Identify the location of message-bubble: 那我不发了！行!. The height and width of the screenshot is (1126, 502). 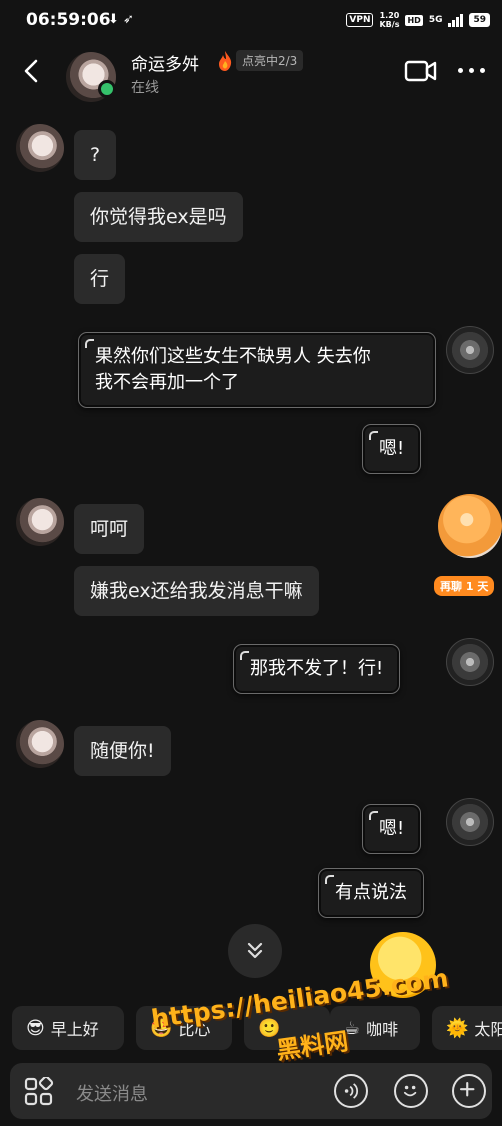
(317, 669).